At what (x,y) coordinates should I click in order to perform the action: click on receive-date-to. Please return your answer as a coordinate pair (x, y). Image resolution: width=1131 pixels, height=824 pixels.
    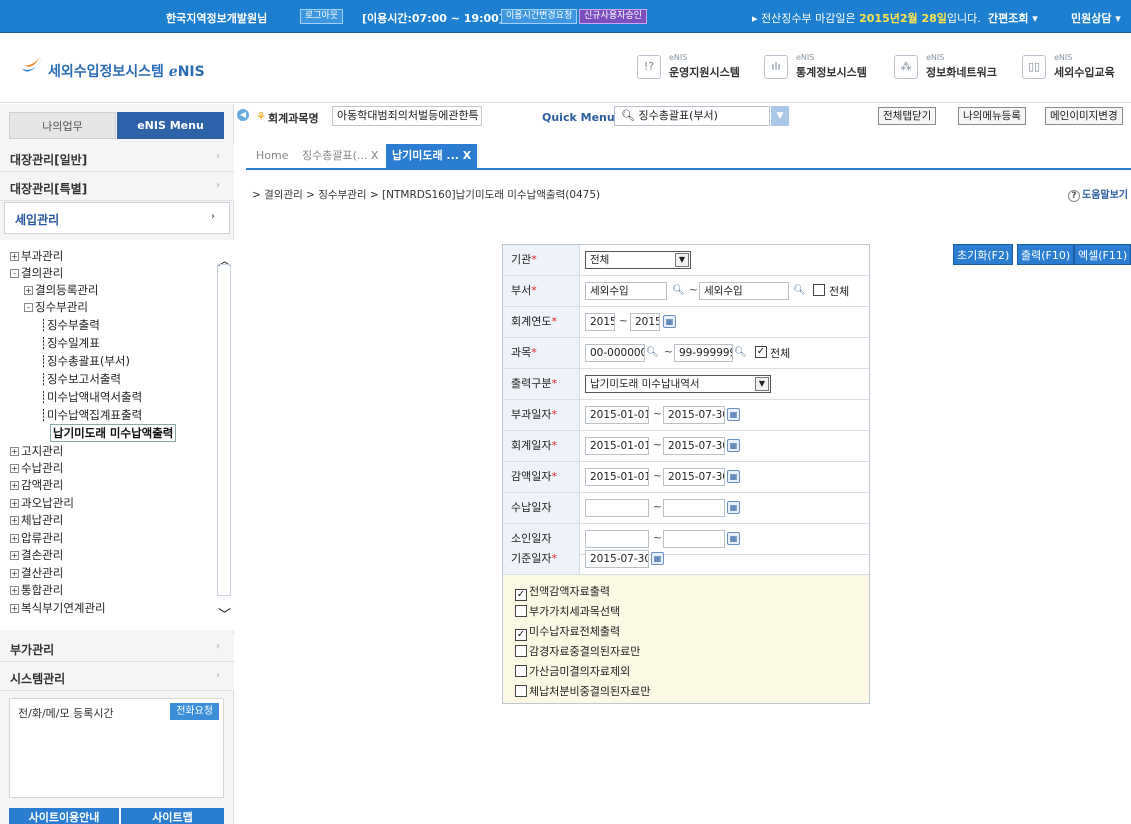
    Looking at the image, I should click on (694, 508).